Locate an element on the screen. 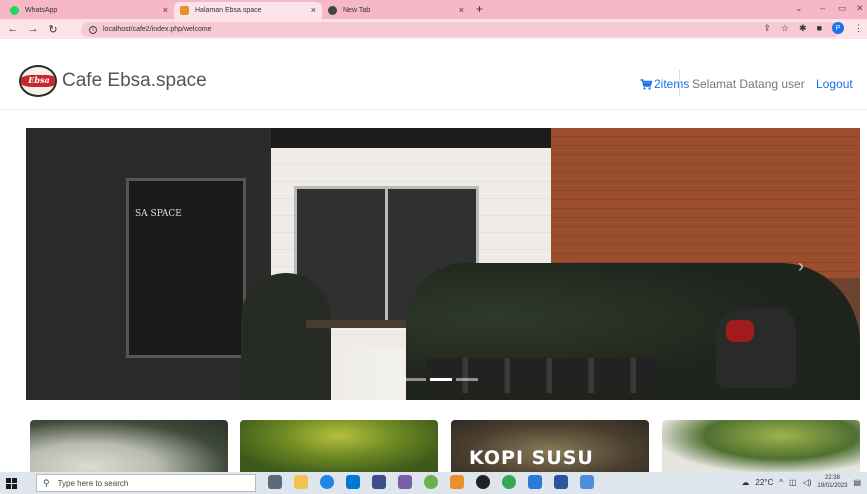 Image resolution: width=867 pixels, height=494 pixels. taskbar-apps is located at coordinates (431, 482).